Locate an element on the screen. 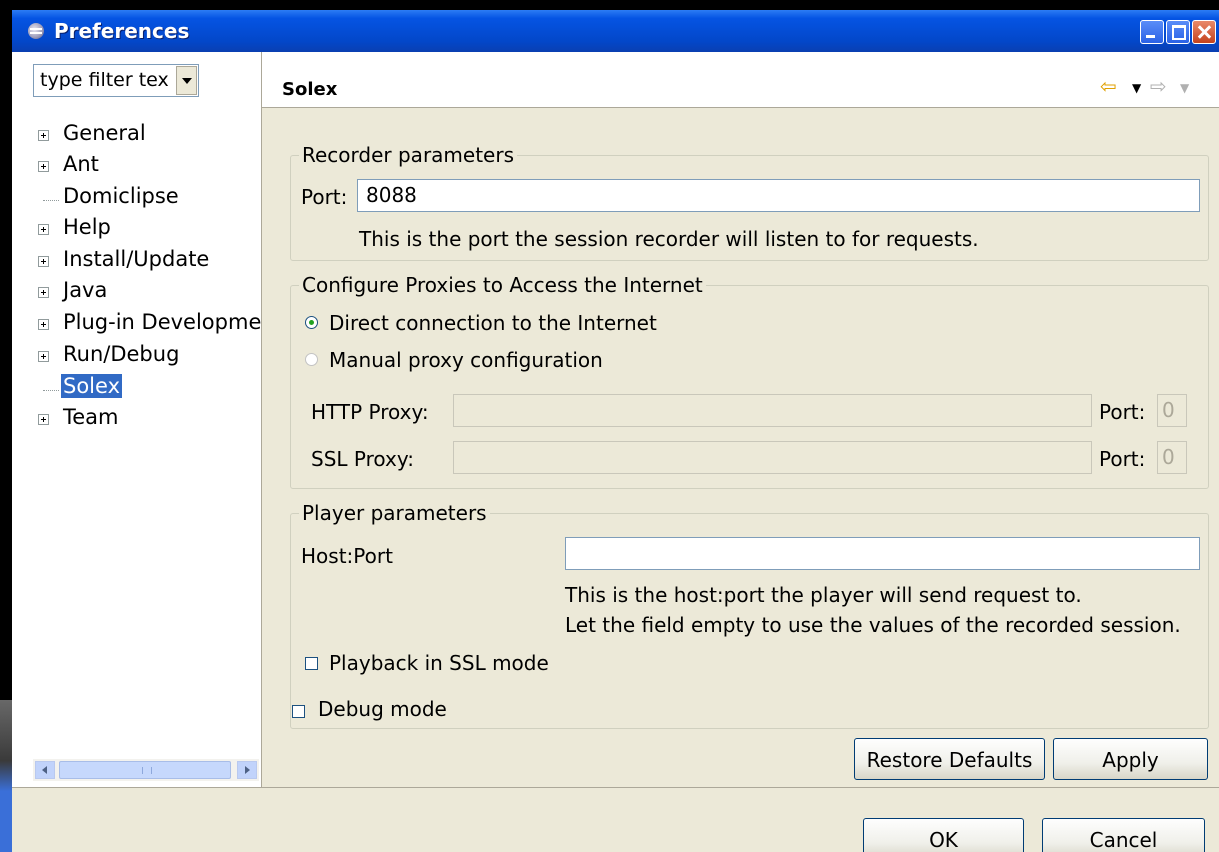  manual-proxy-radio is located at coordinates (311, 359).